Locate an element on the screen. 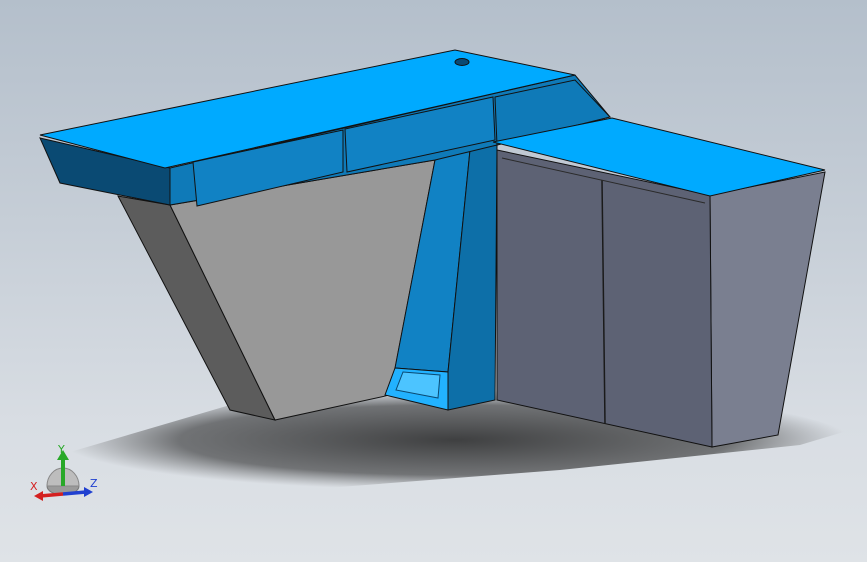 The height and width of the screenshot is (562, 867). cable-grommet is located at coordinates (462, 62).